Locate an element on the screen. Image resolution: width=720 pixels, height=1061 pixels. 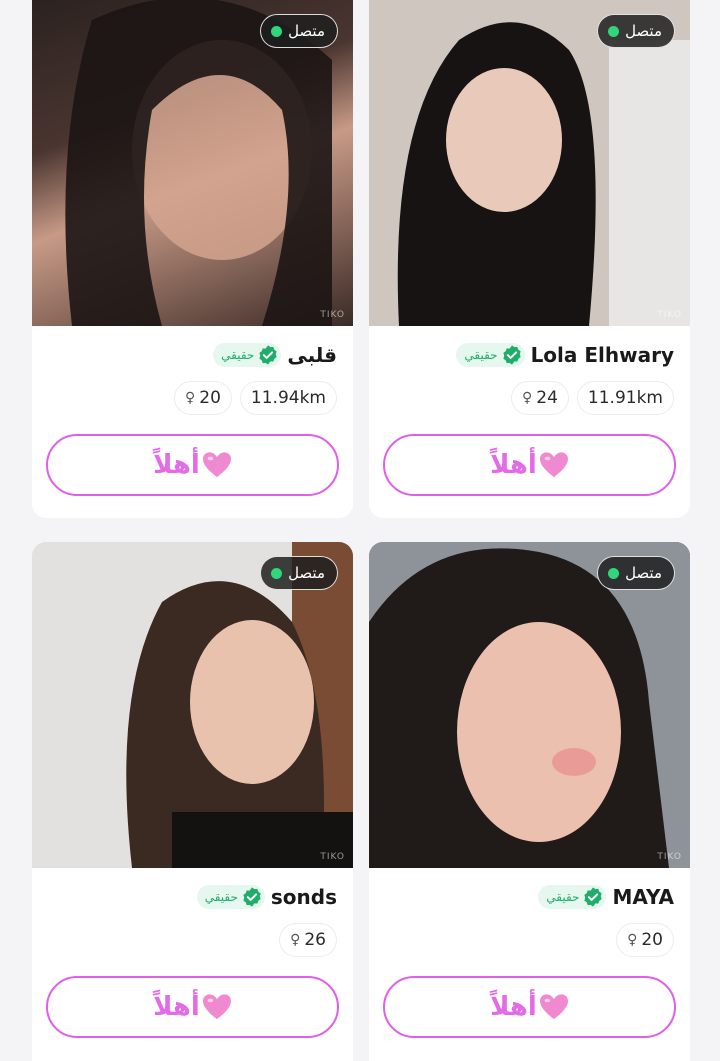
distance-value: 11.91km is located at coordinates (625, 398).